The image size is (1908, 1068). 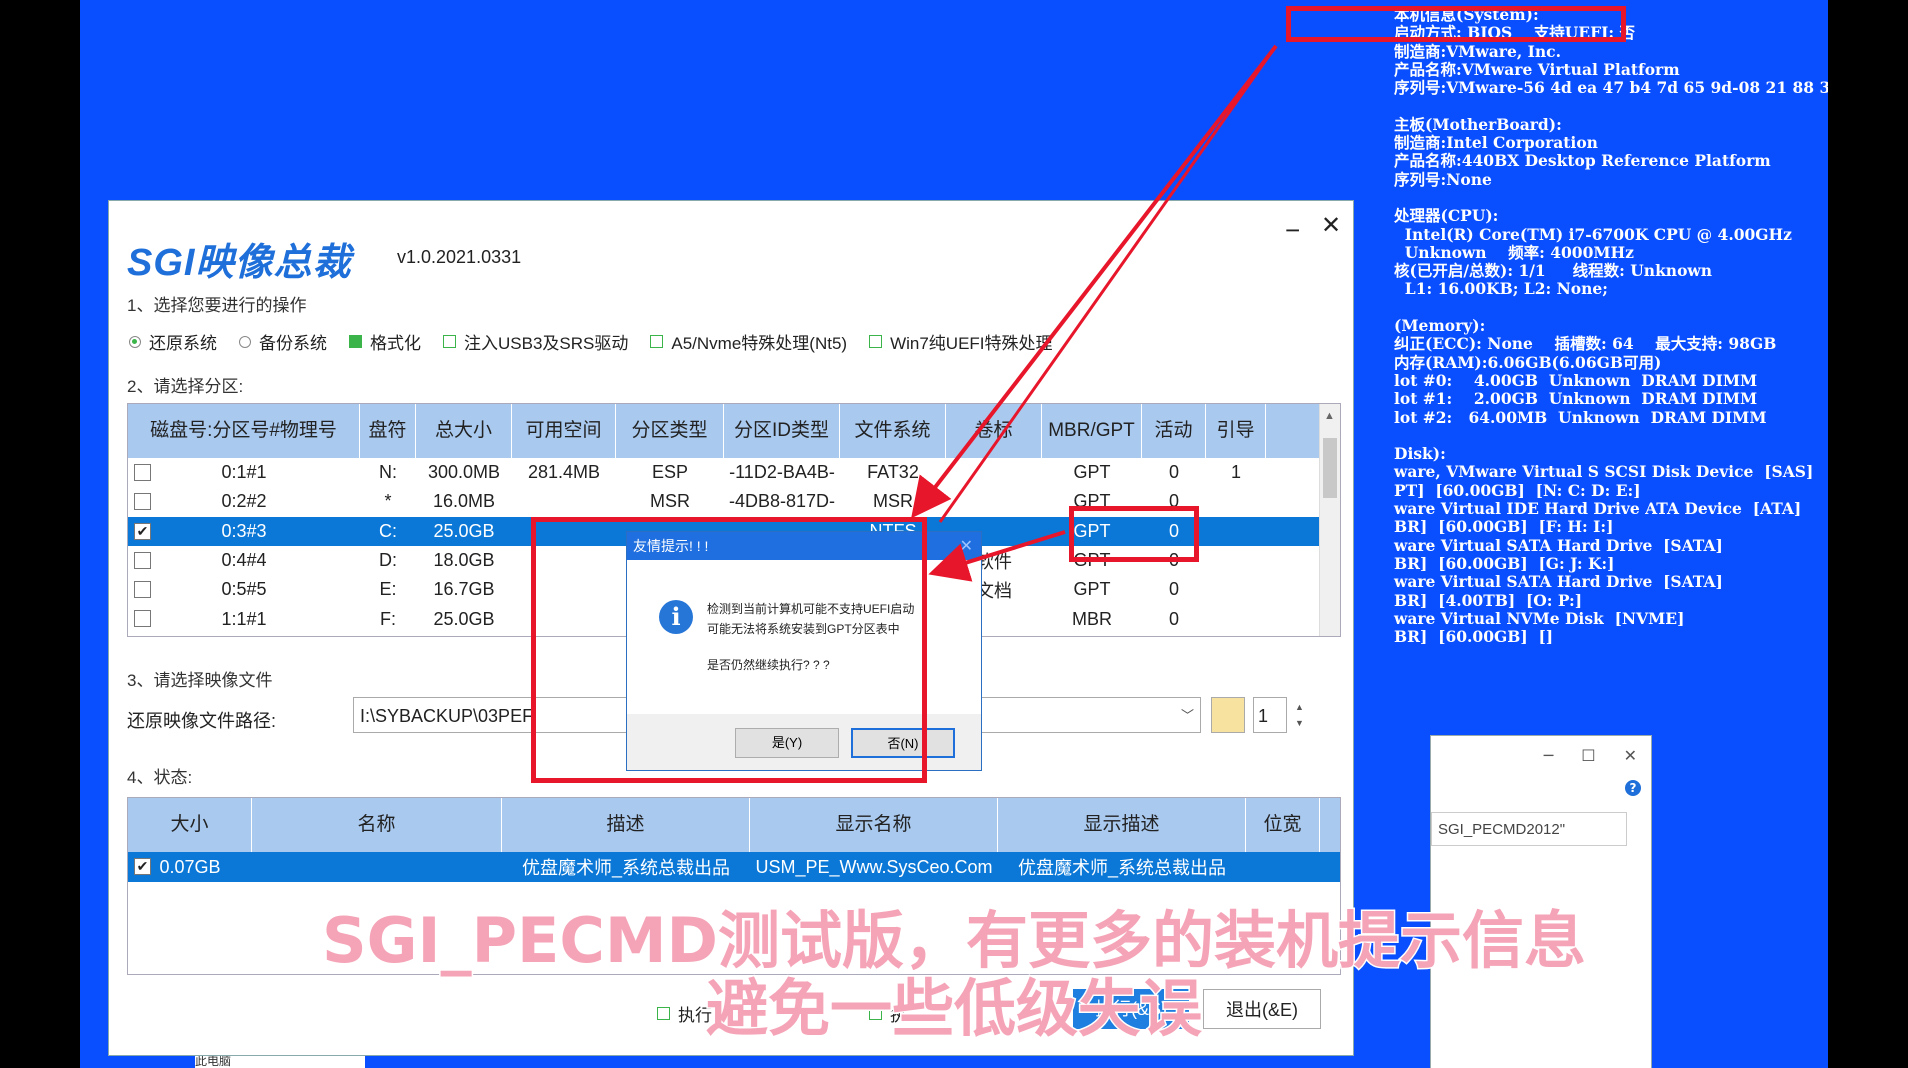 I want to click on arrow-gpt-to-dialog, so click(x=997, y=556).